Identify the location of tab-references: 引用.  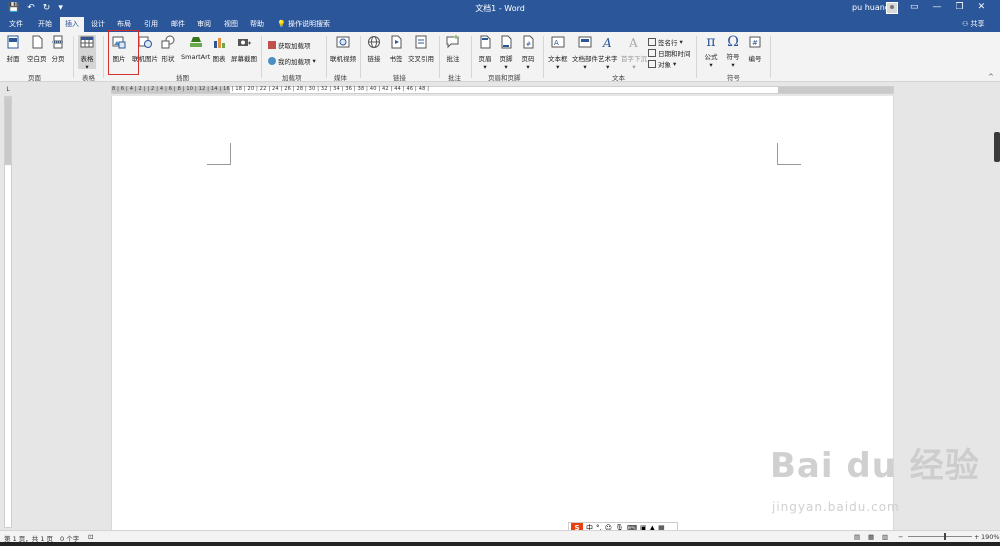
(151, 24).